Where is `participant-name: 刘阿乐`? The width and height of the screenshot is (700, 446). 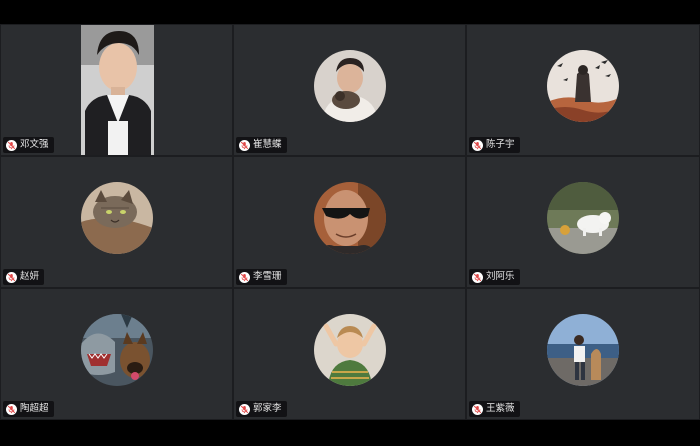 participant-name: 刘阿乐 is located at coordinates (500, 276).